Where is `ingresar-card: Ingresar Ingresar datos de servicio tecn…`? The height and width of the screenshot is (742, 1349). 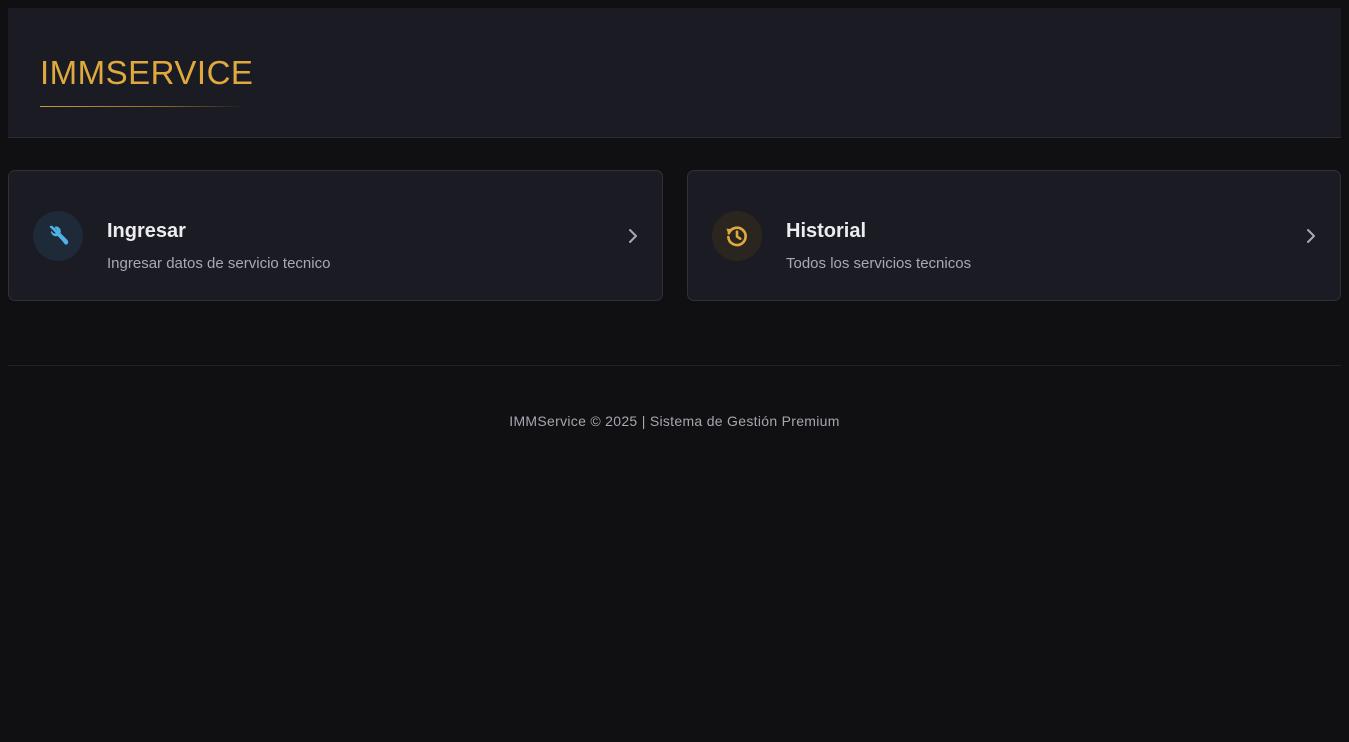
ingresar-card: Ingresar Ingresar datos de servicio tecn… is located at coordinates (335, 235).